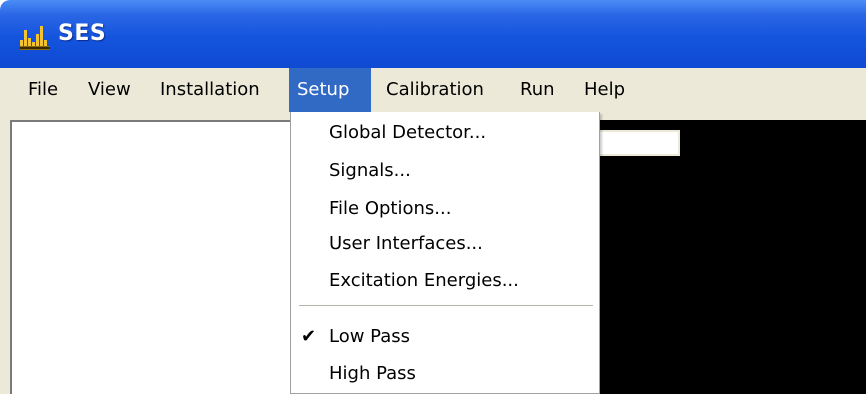 Image resolution: width=866 pixels, height=394 pixels. I want to click on menu-installation: Installation, so click(210, 90).